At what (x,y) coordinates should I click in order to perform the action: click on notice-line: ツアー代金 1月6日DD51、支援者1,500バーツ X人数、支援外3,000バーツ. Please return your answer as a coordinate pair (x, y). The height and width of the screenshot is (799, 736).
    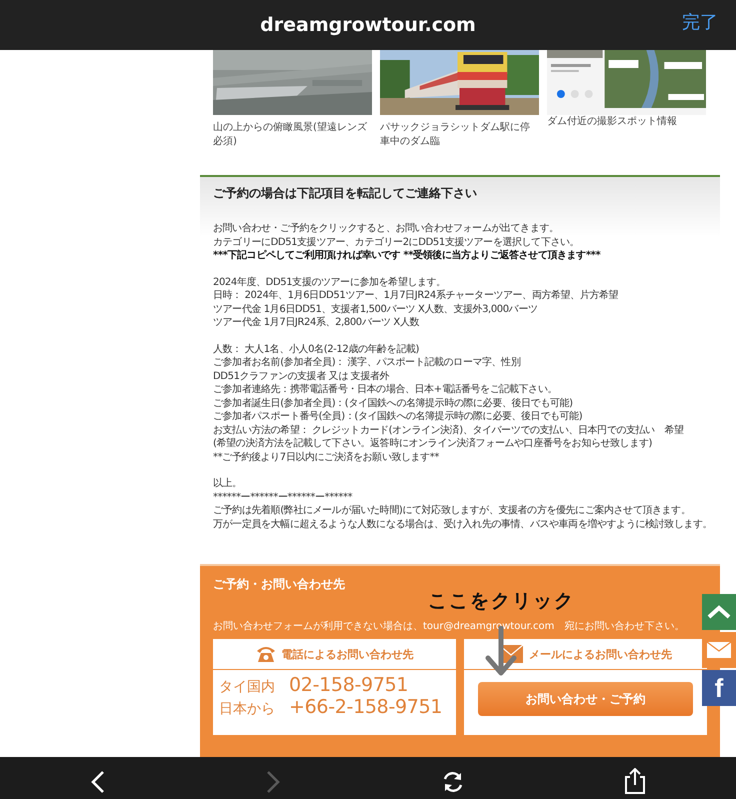
    Looking at the image, I should click on (375, 309).